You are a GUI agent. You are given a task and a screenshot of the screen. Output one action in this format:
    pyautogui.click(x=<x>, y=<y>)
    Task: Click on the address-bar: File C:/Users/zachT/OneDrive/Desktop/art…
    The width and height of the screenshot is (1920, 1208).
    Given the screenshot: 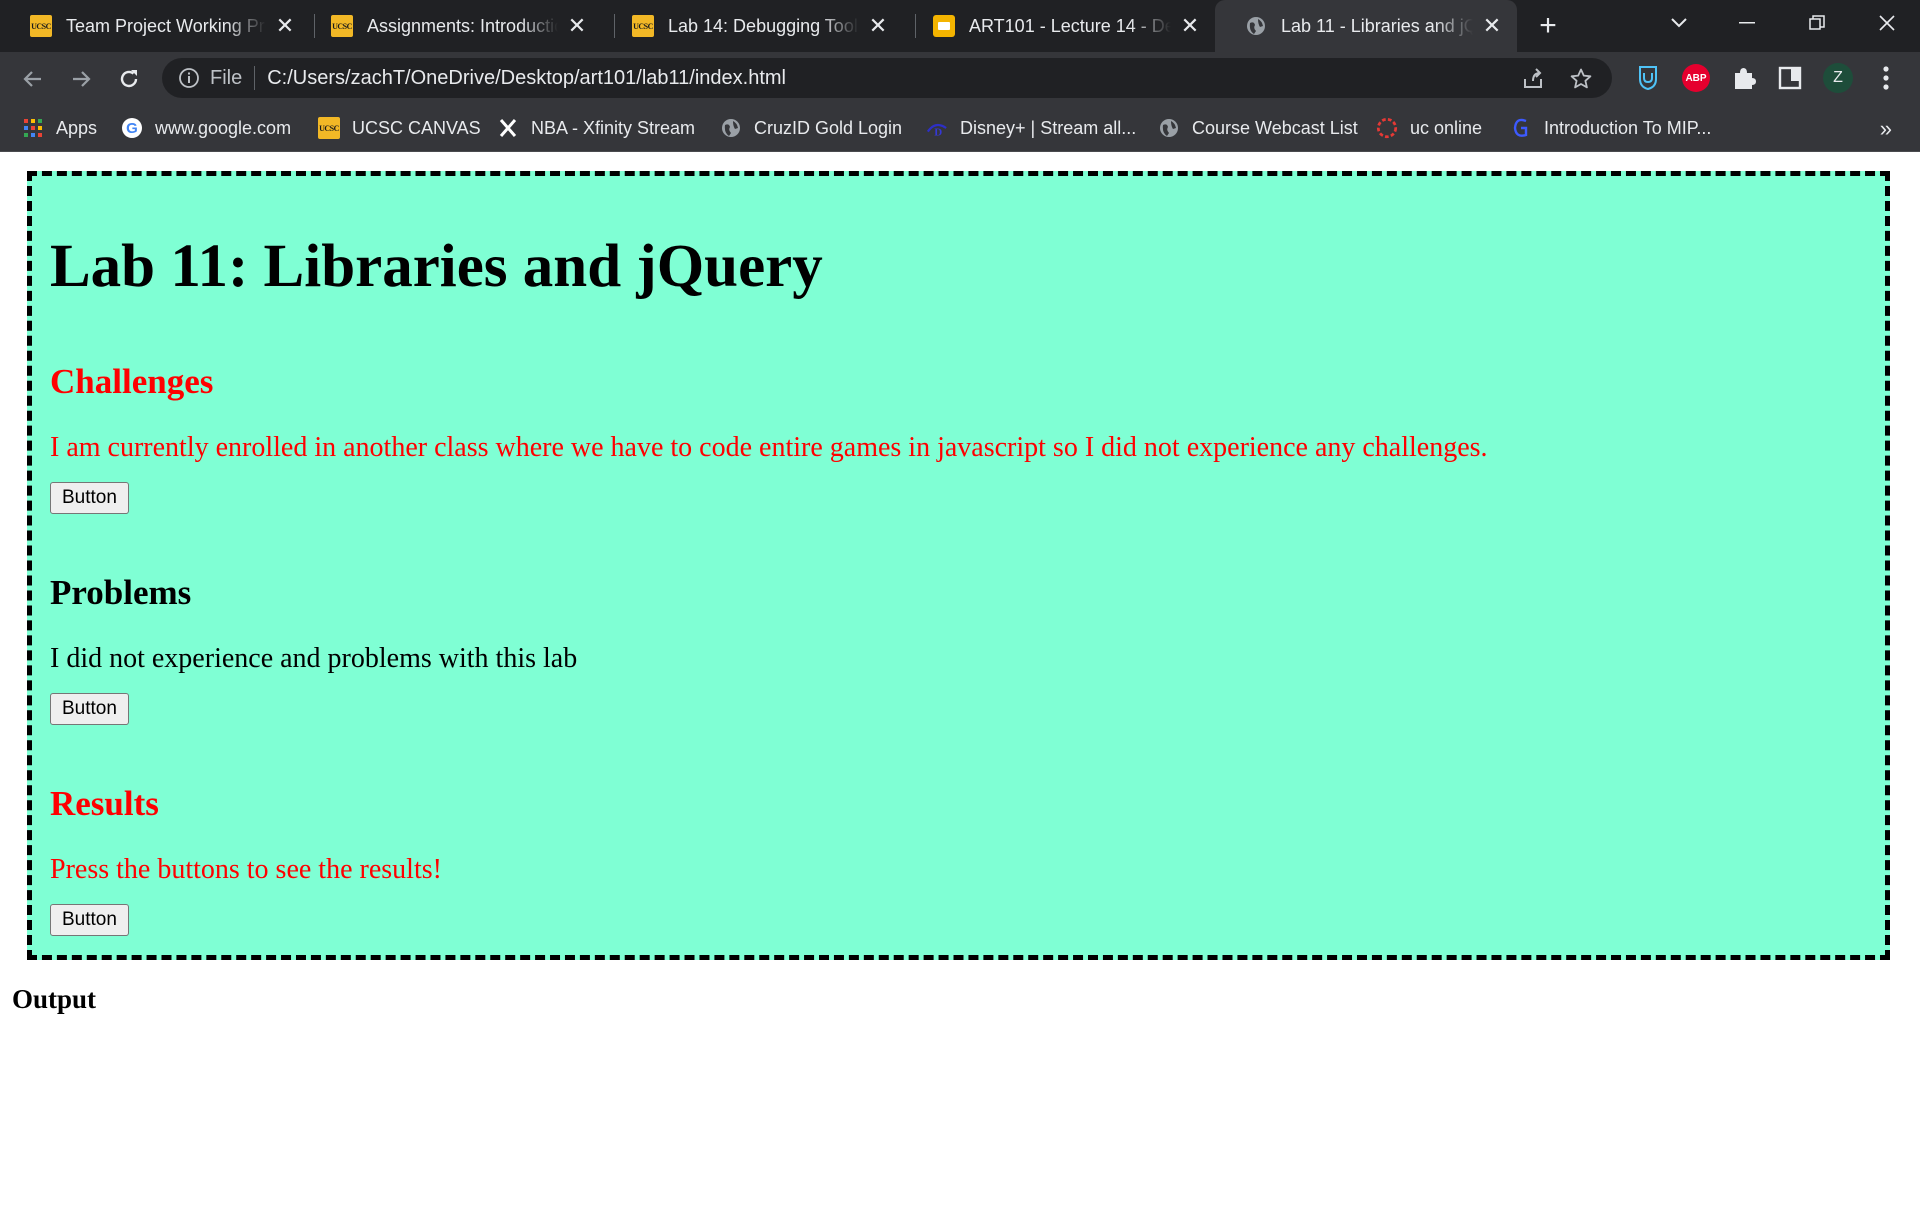 What is the action you would take?
    pyautogui.click(x=887, y=78)
    